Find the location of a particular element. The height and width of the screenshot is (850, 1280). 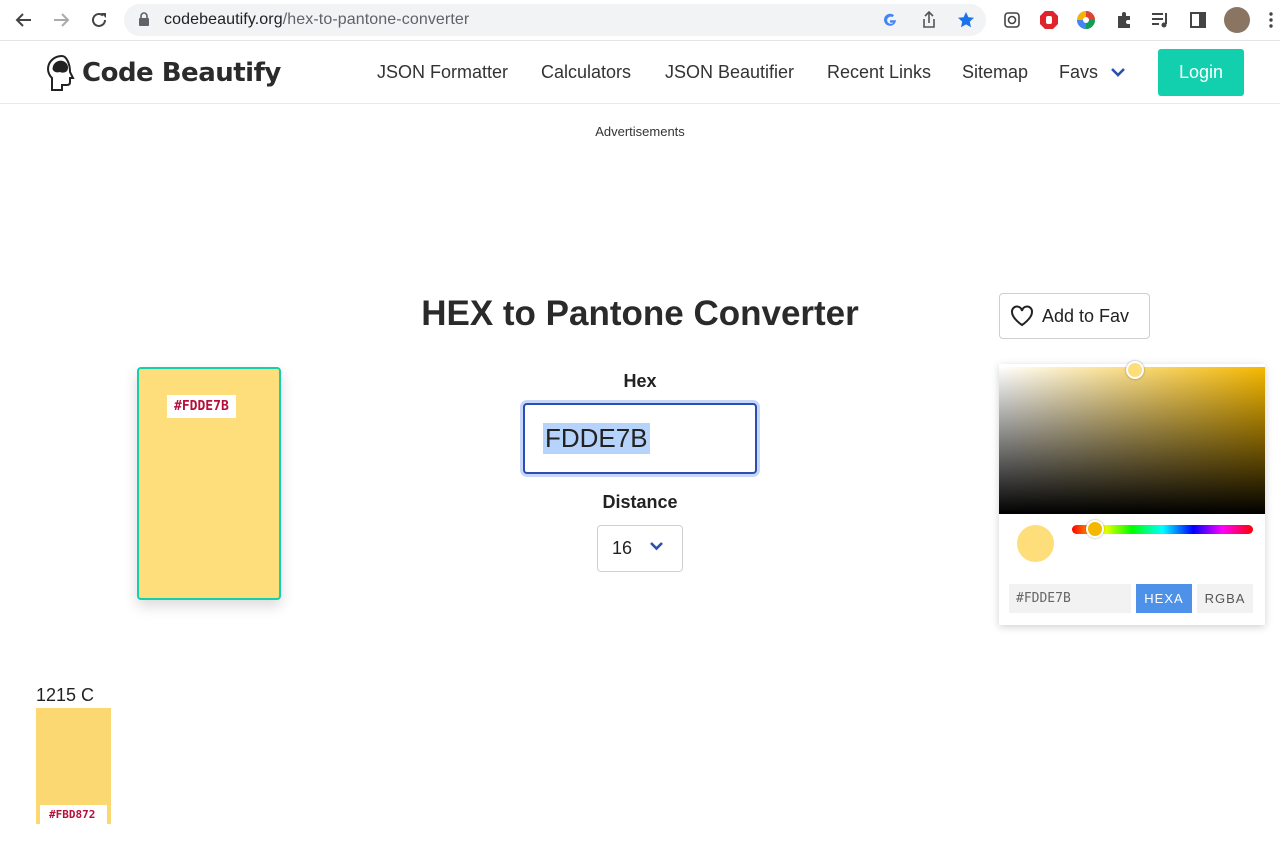

pantone-result-hex-tag: #FBD872 is located at coordinates (73, 814).